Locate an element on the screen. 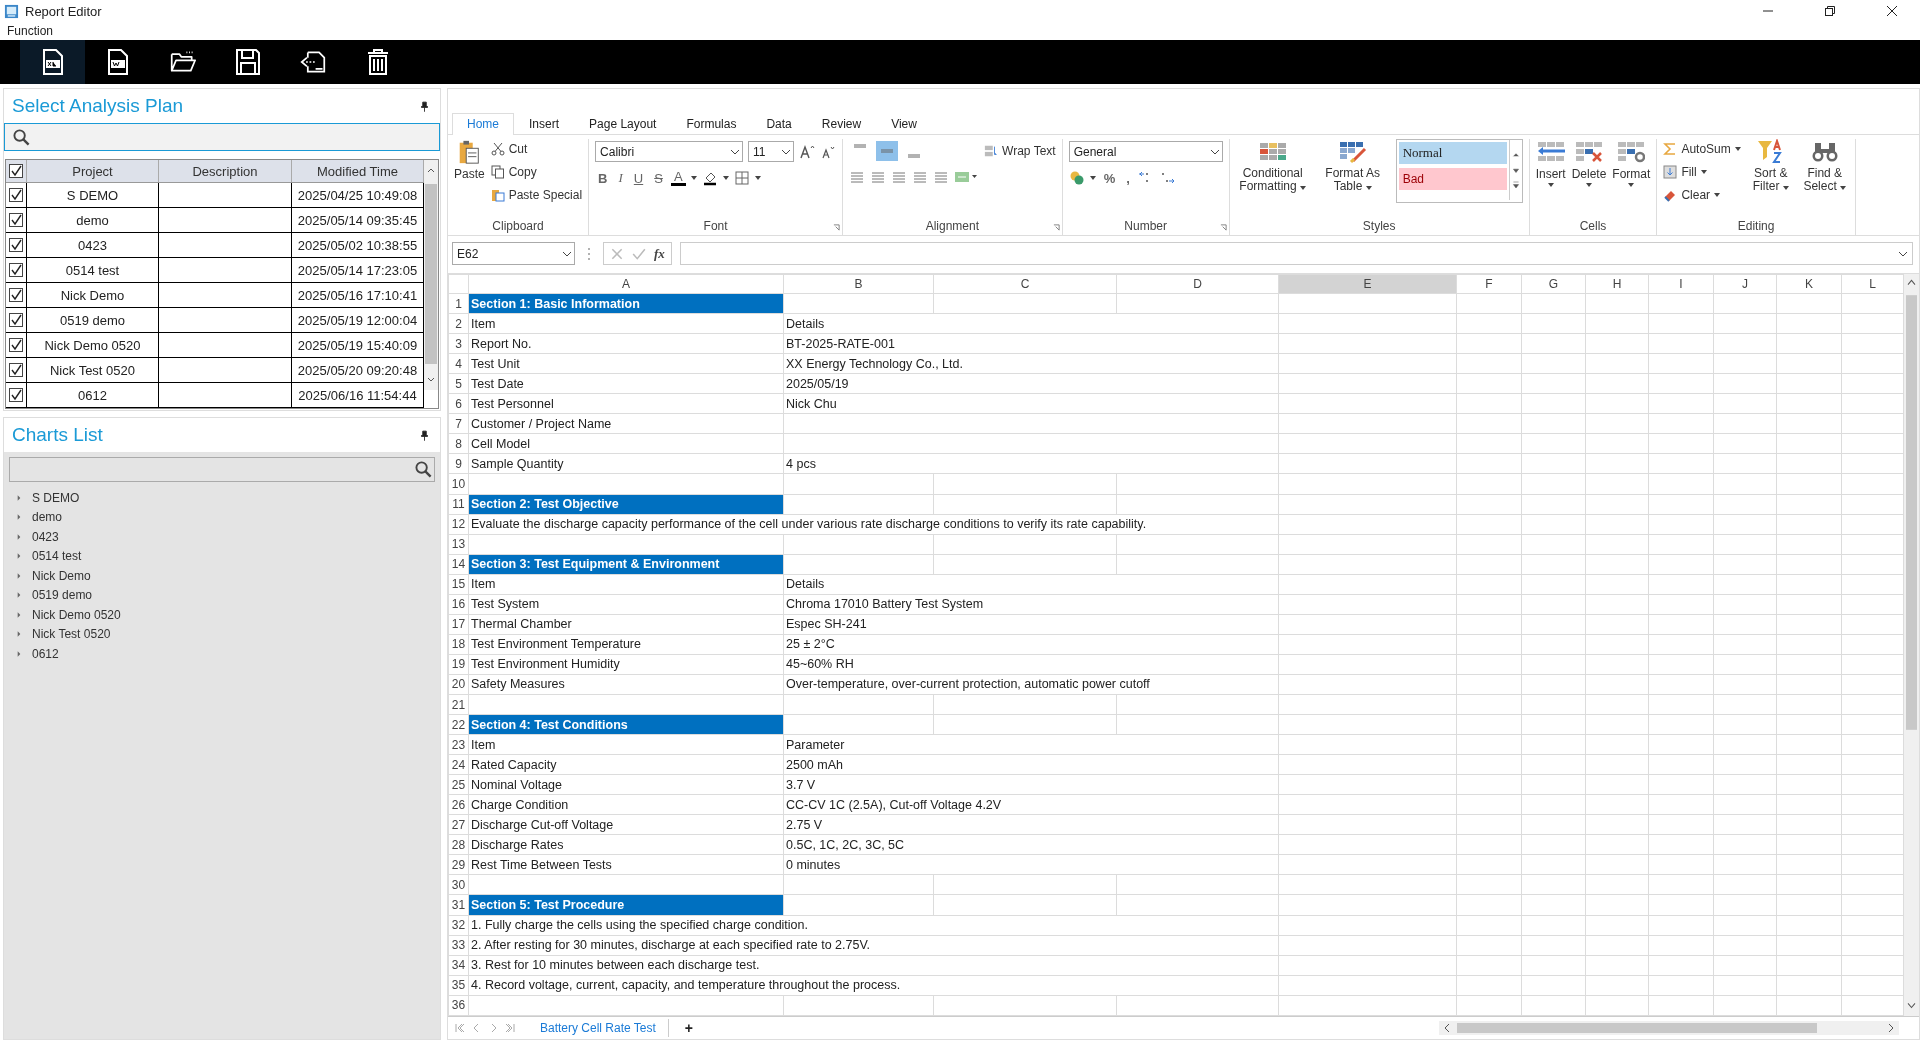 This screenshot has width=1920, height=1040. bold-button: B is located at coordinates (603, 178).